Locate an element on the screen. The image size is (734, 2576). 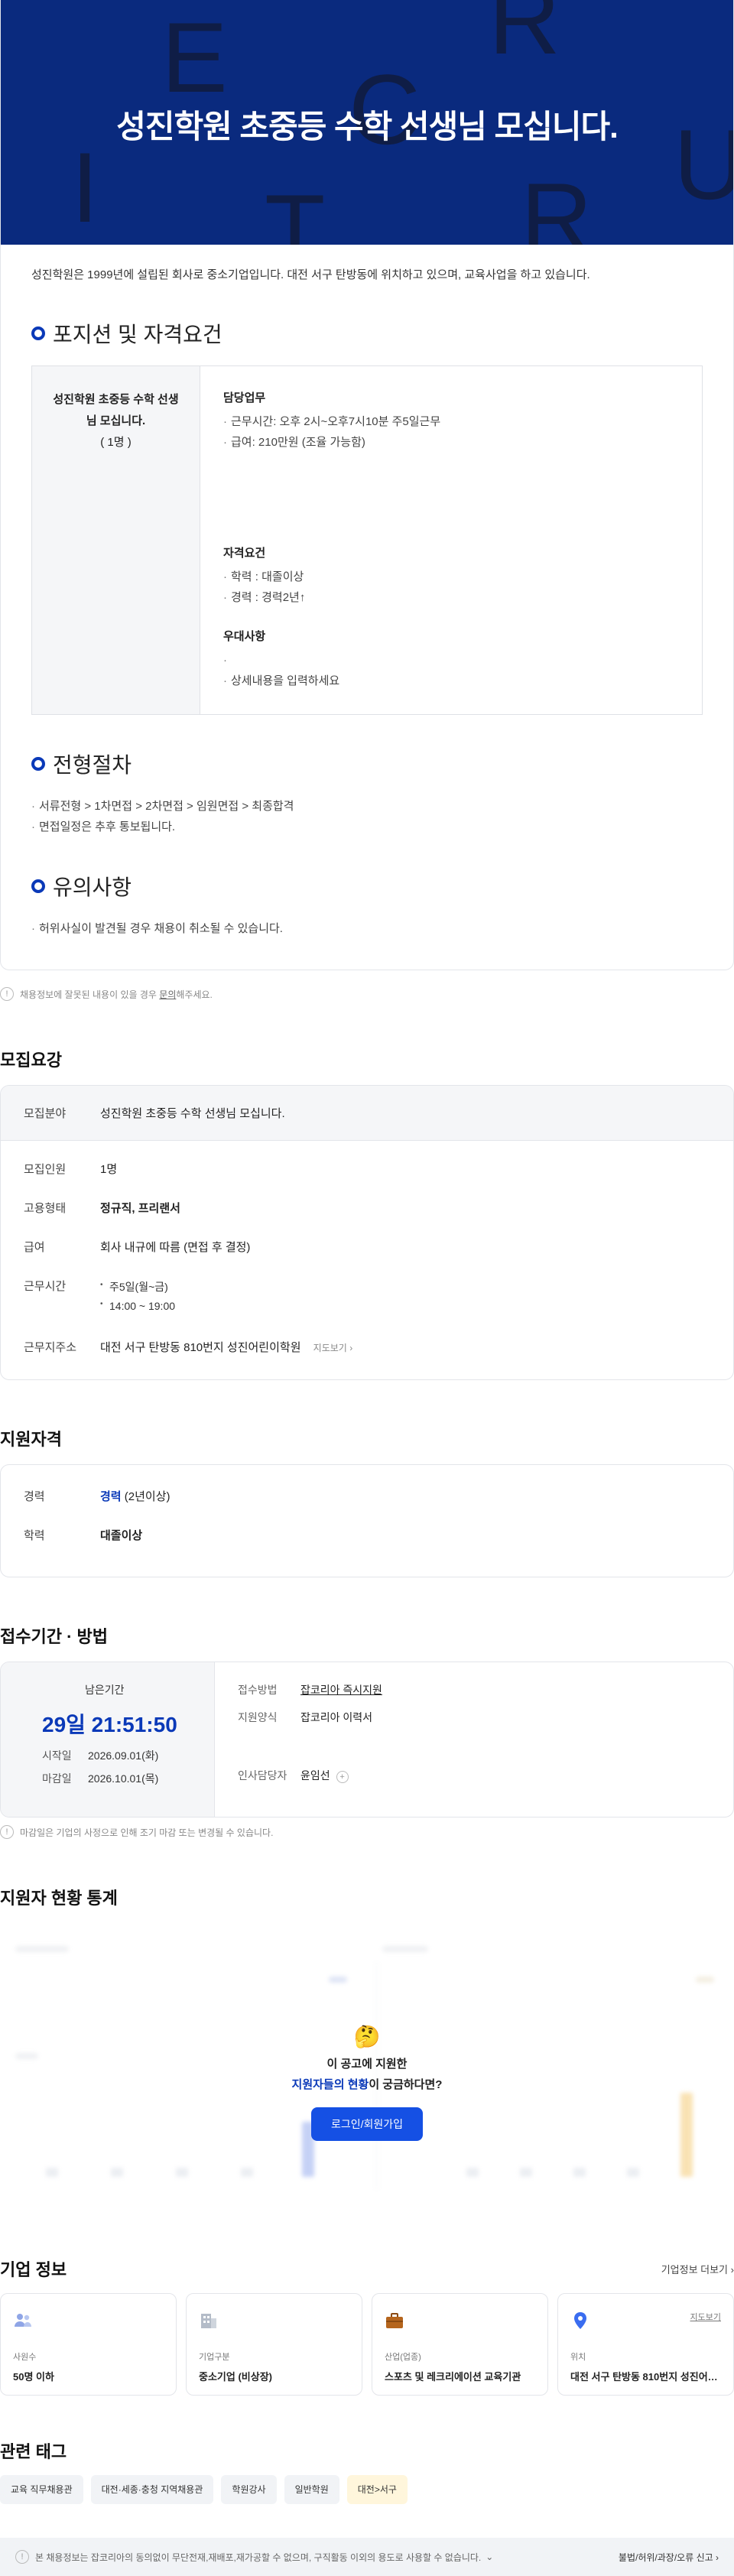
work-hours-item: 14:00 ~ 19:00 is located at coordinates (137, 1306).